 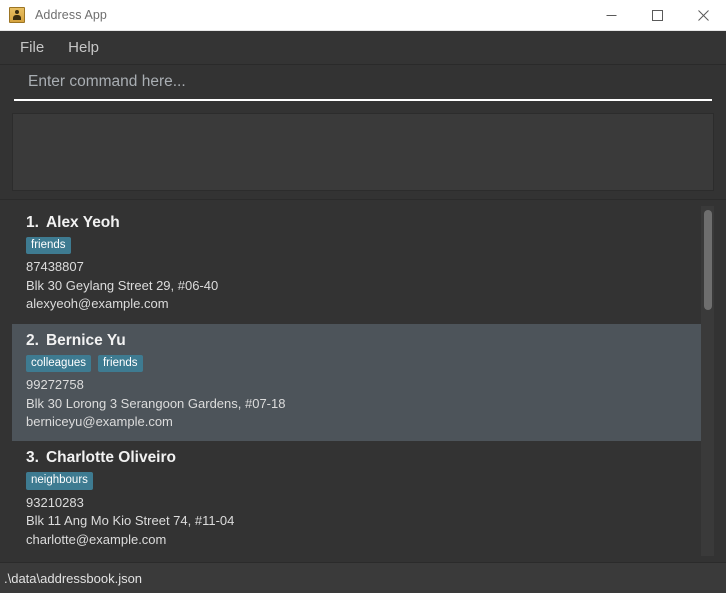 What do you see at coordinates (82, 222) in the screenshot?
I see `person-name: Alex Yeoh` at bounding box center [82, 222].